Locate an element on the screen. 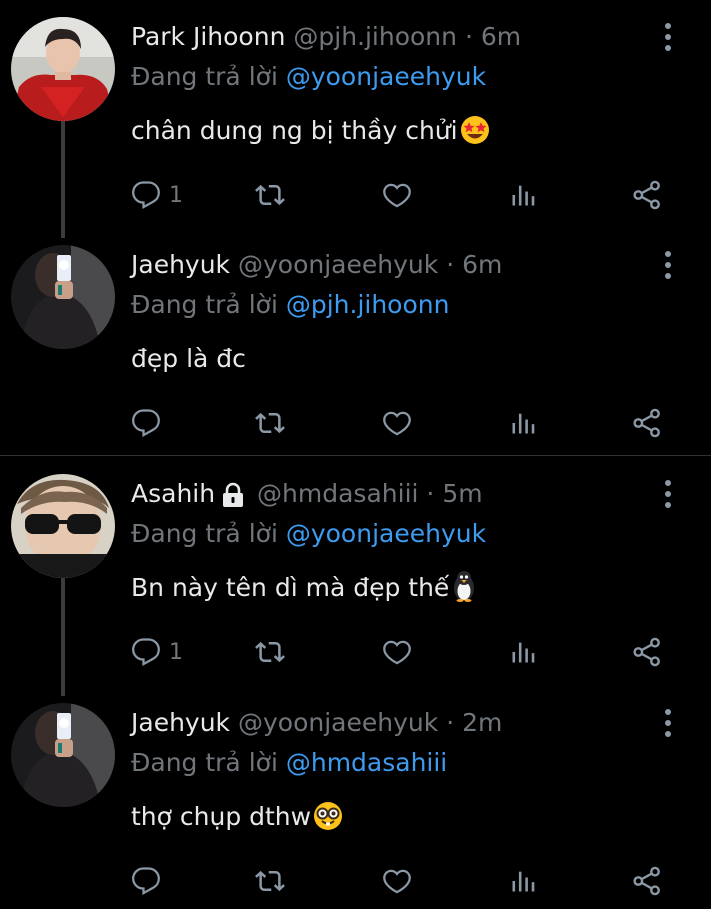 The width and height of the screenshot is (711, 909). tweet-body: thợ chụp dthw is located at coordinates (221, 816).